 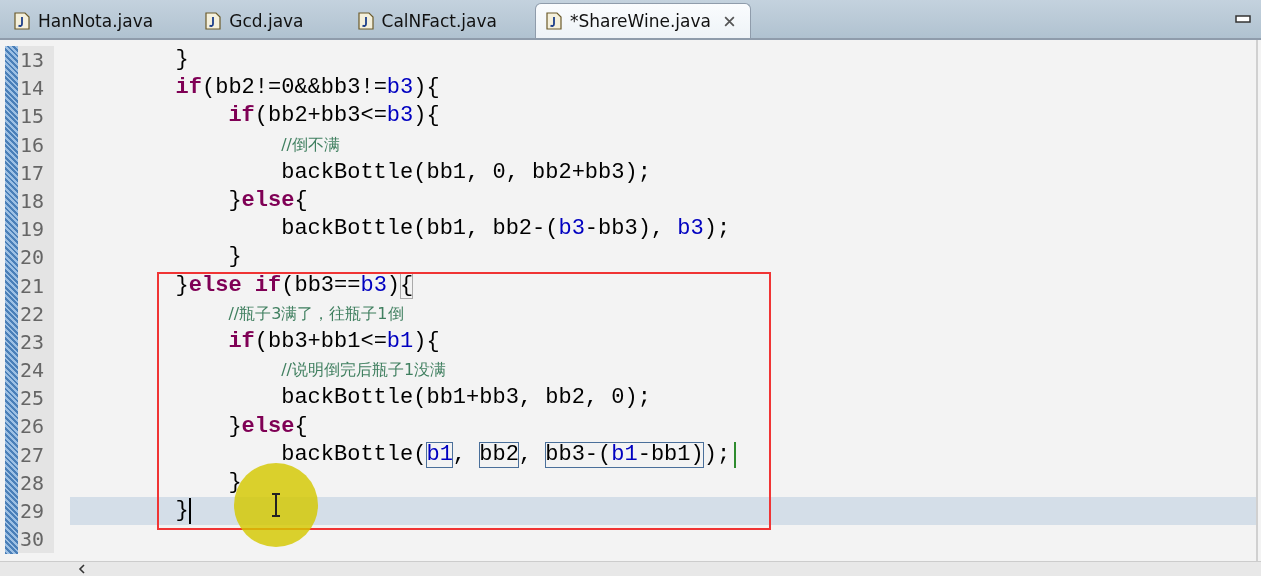 What do you see at coordinates (429, 21) in the screenshot?
I see `editor-tab: CalNFact.java` at bounding box center [429, 21].